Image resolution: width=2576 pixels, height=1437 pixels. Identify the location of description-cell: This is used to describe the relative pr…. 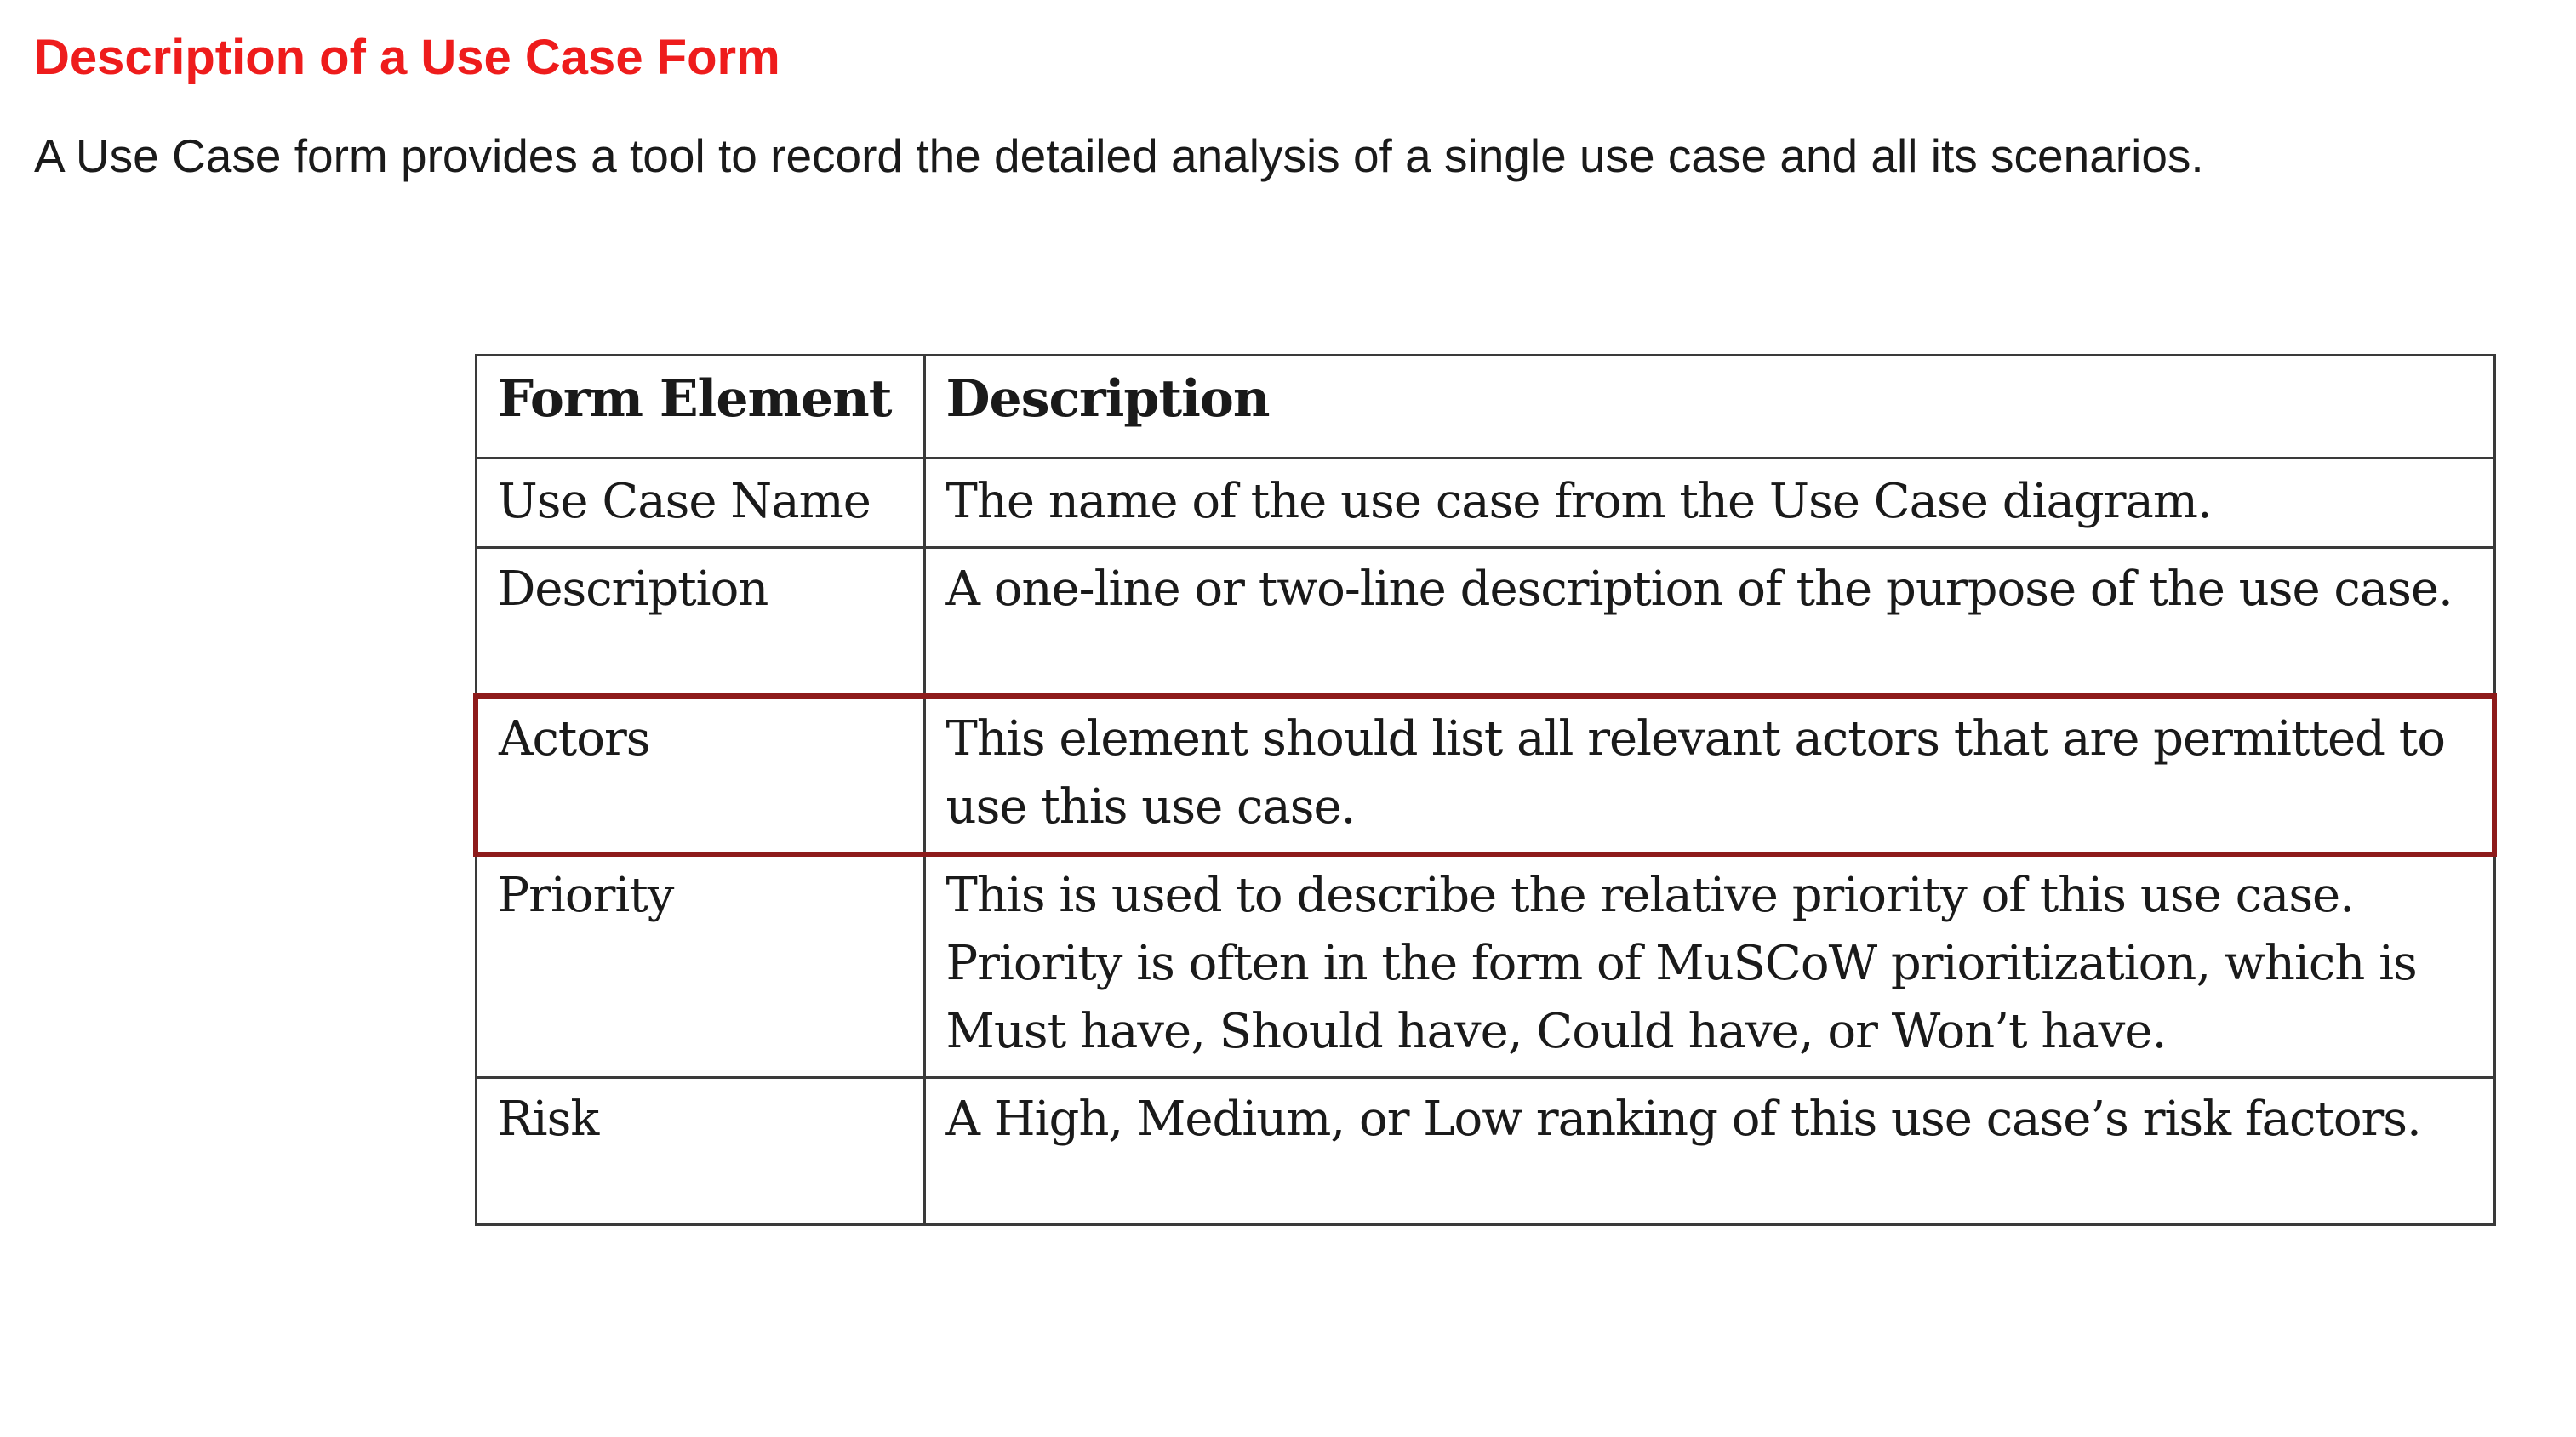
(1709, 966).